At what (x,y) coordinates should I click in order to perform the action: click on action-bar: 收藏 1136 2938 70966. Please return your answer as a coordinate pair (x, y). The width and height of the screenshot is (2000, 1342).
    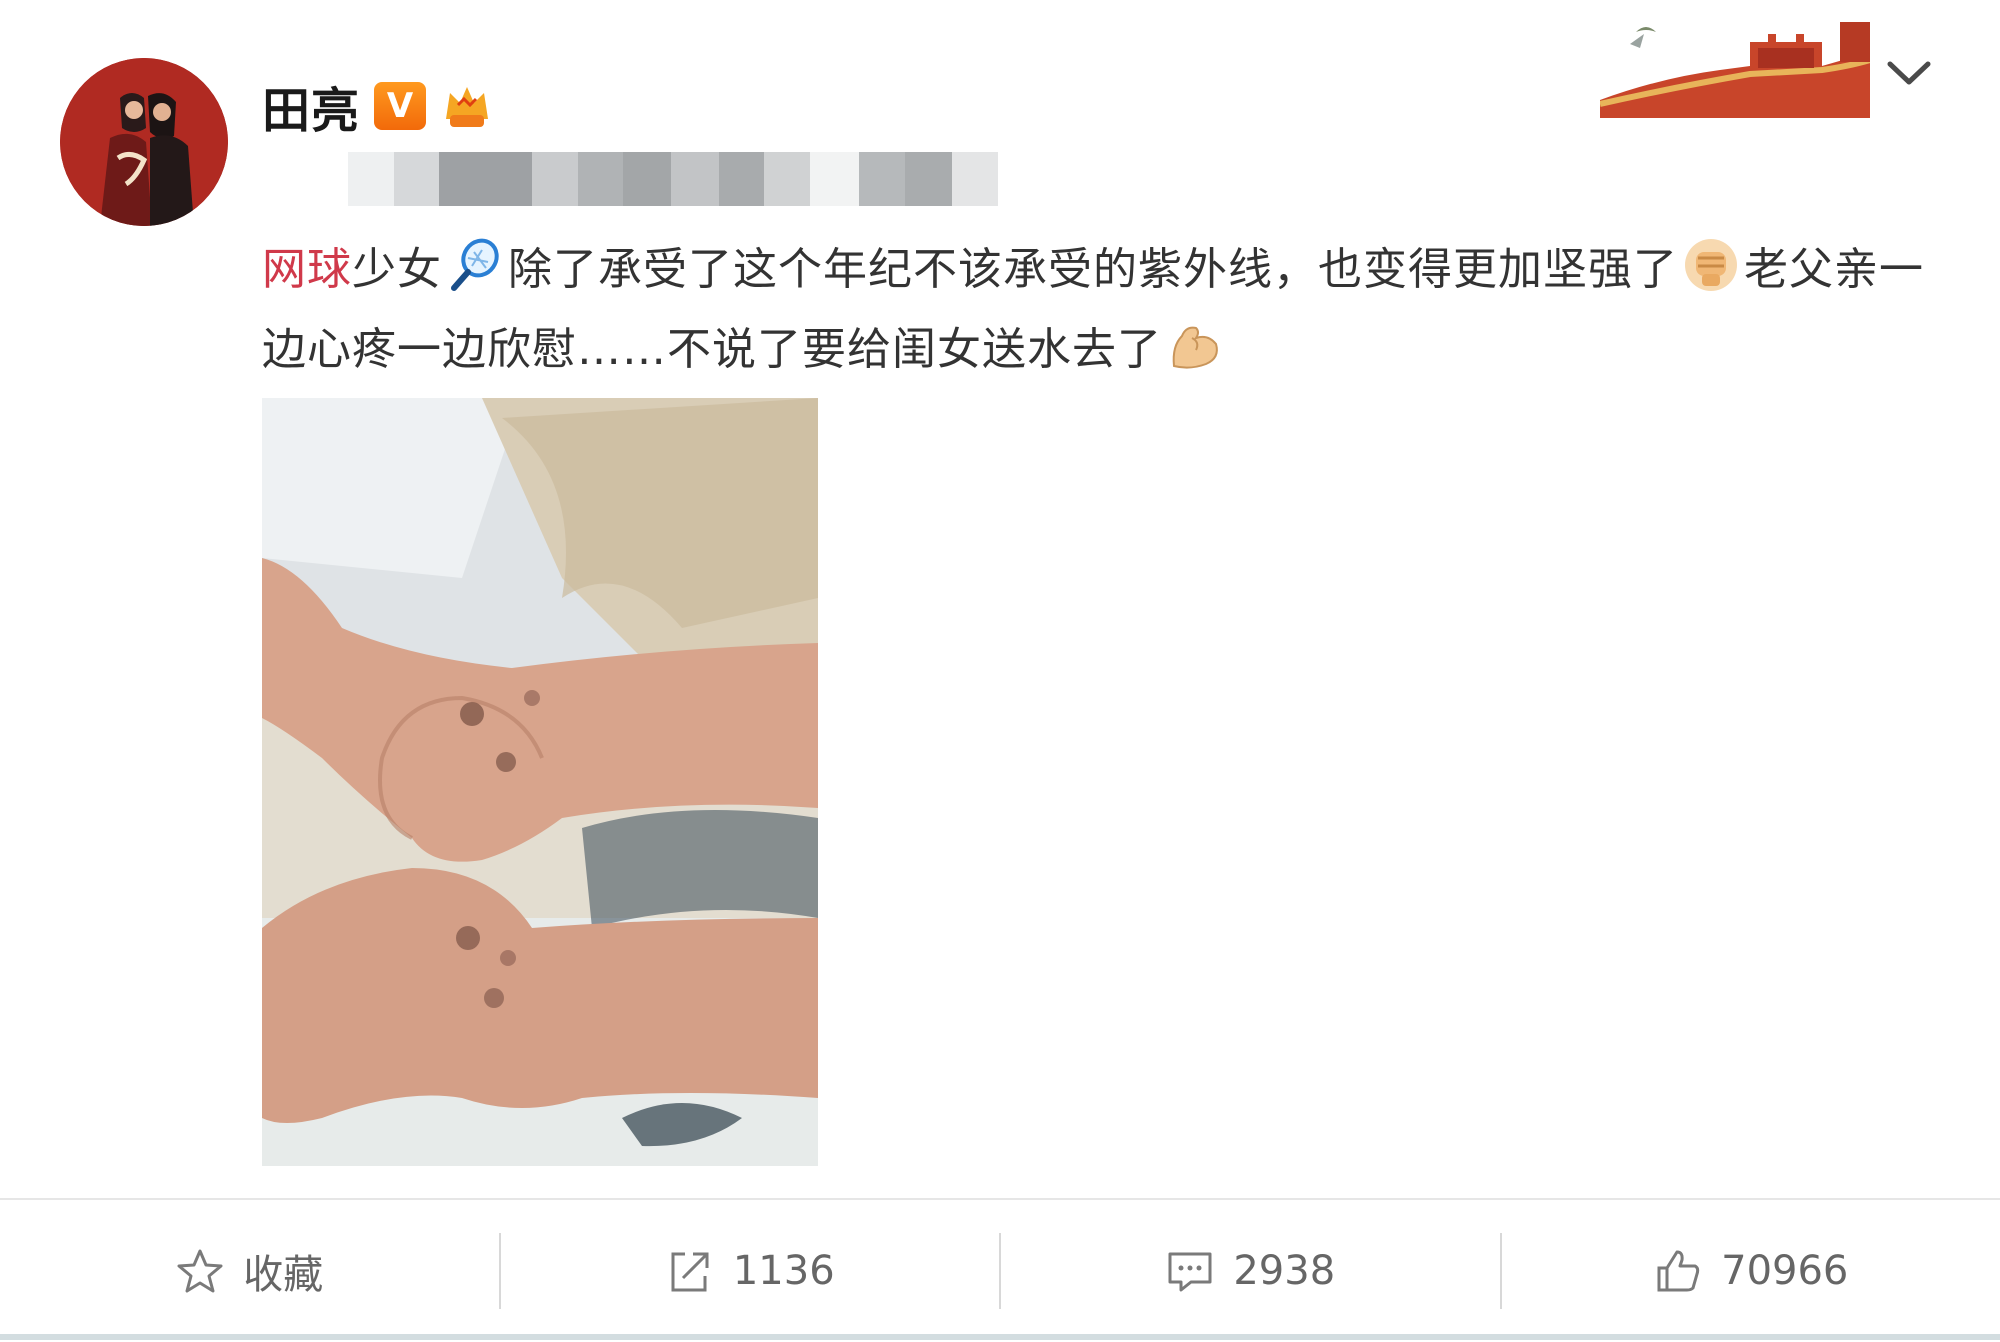
    Looking at the image, I should click on (1000, 1270).